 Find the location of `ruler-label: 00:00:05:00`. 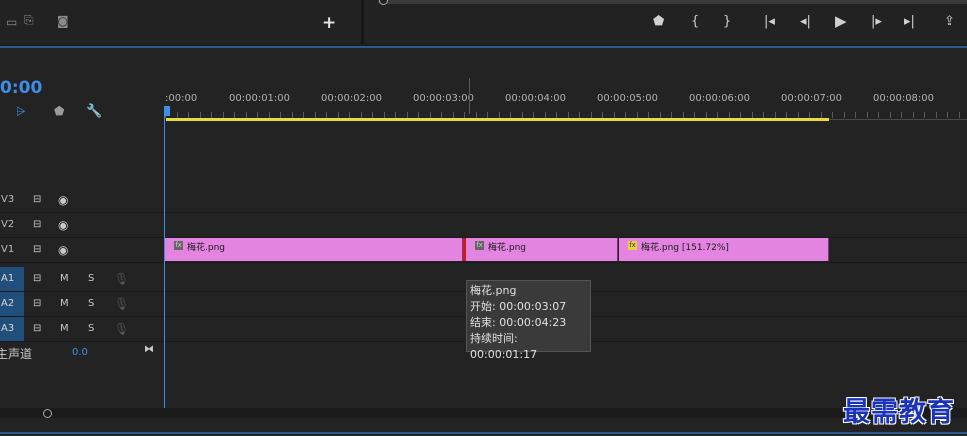

ruler-label: 00:00:05:00 is located at coordinates (628, 98).